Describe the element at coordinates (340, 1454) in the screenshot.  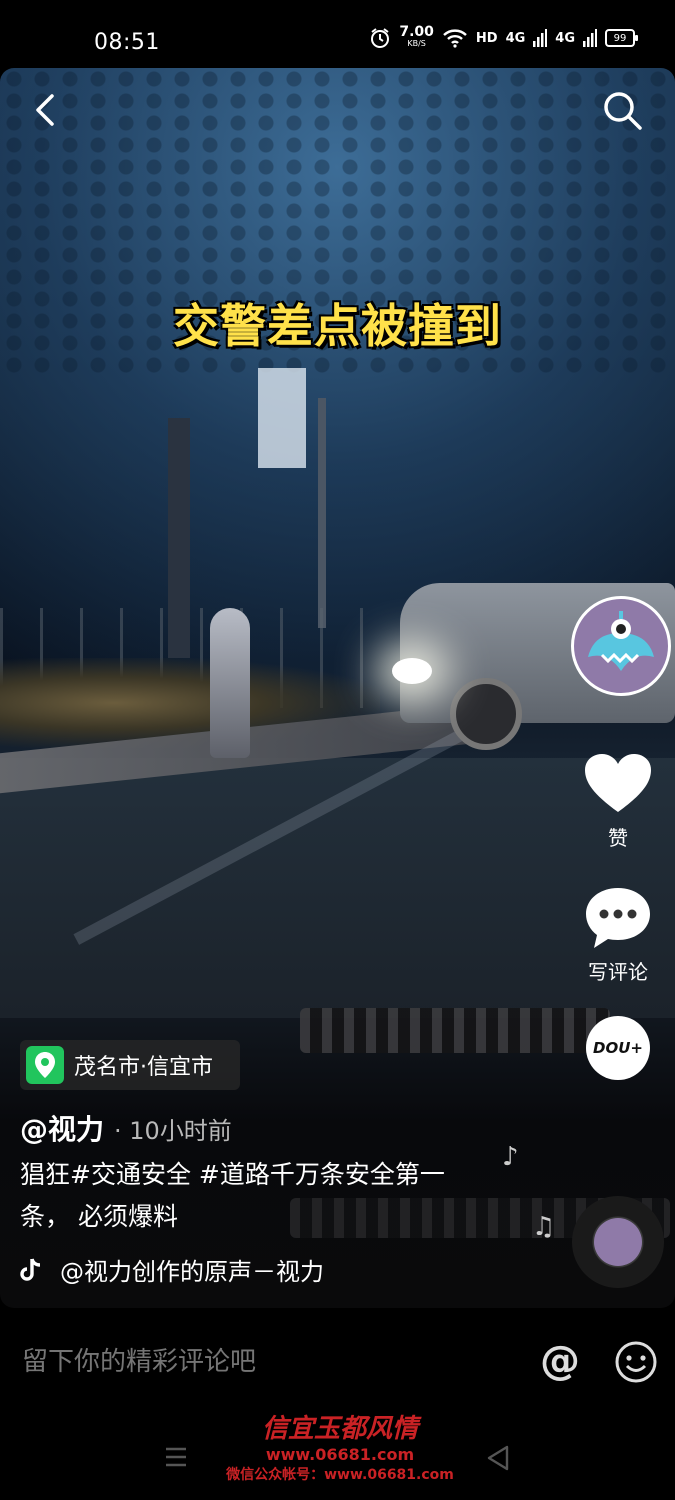
I see `watermark-url: www.06681.com` at that location.